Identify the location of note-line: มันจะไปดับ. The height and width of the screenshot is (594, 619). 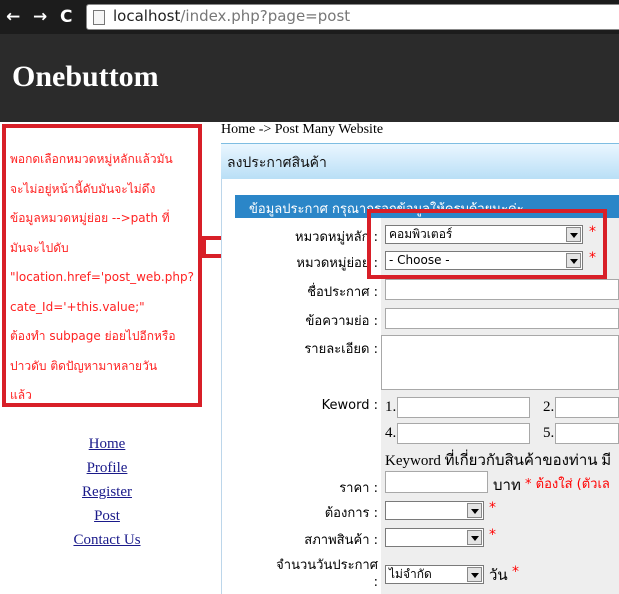
(39, 247).